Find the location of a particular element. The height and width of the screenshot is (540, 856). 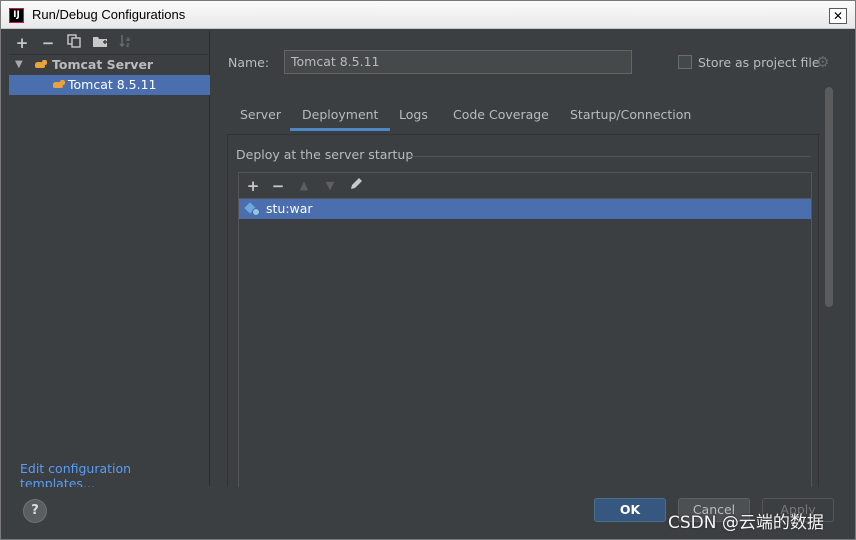

tab-server: Server is located at coordinates (260, 115).